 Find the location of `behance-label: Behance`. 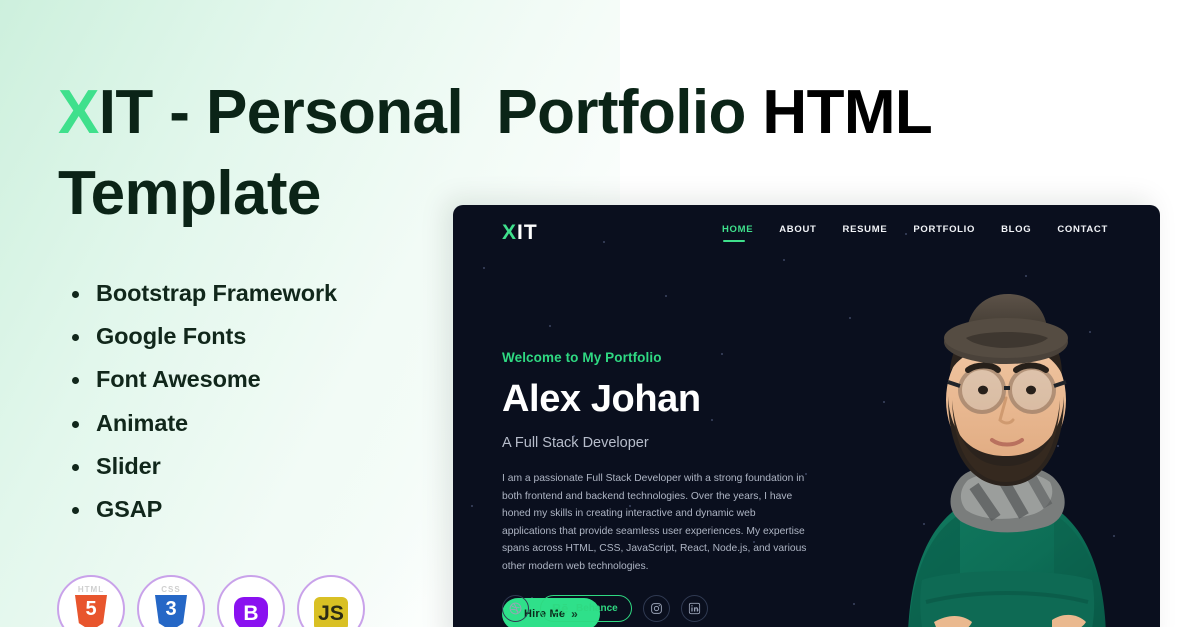

behance-label: Behance is located at coordinates (597, 608).